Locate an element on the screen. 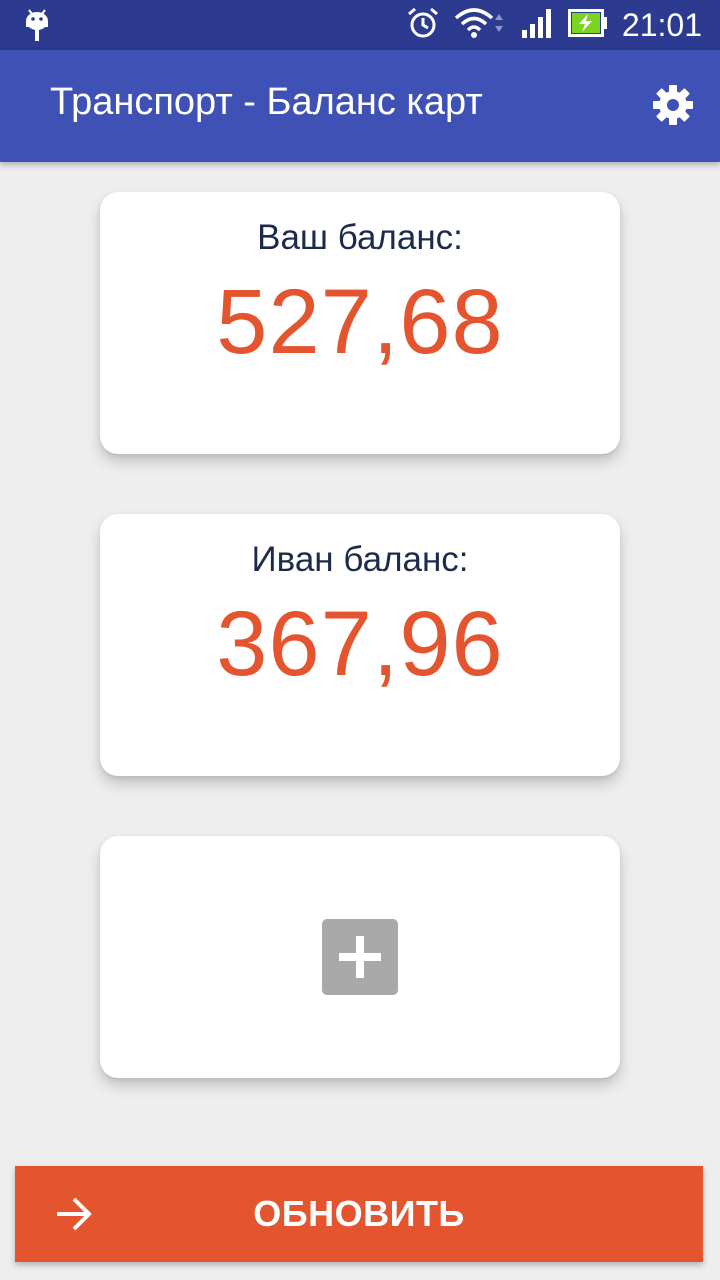  status-icons: 21:01 is located at coordinates (554, 25).